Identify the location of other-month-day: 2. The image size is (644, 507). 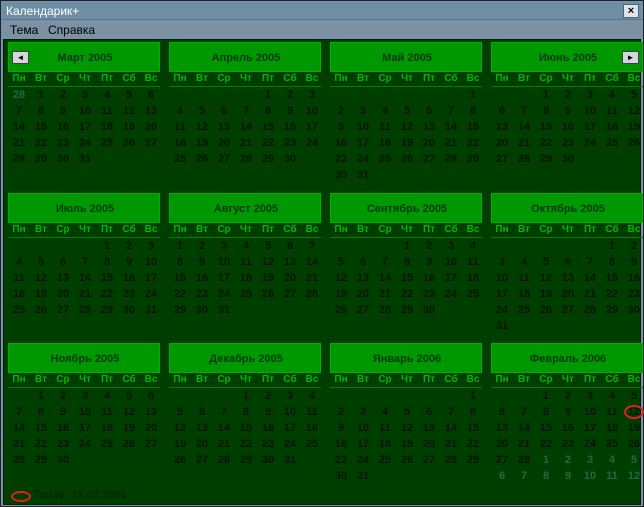
(568, 460).